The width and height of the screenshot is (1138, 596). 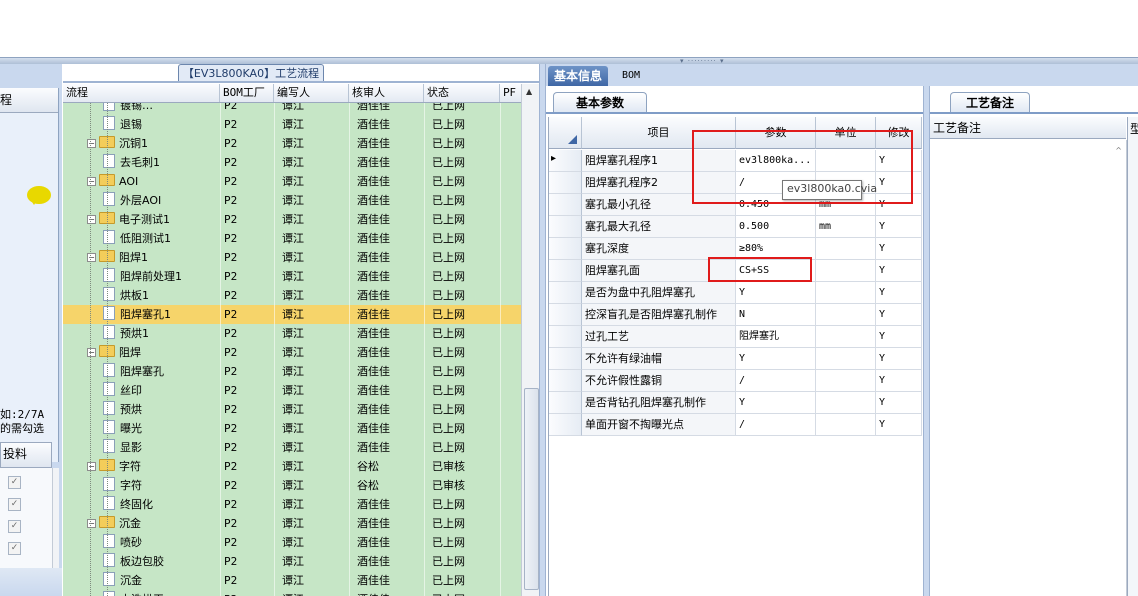 What do you see at coordinates (386, 93) in the screenshot?
I see `col-header-reviewer: 核审人` at bounding box center [386, 93].